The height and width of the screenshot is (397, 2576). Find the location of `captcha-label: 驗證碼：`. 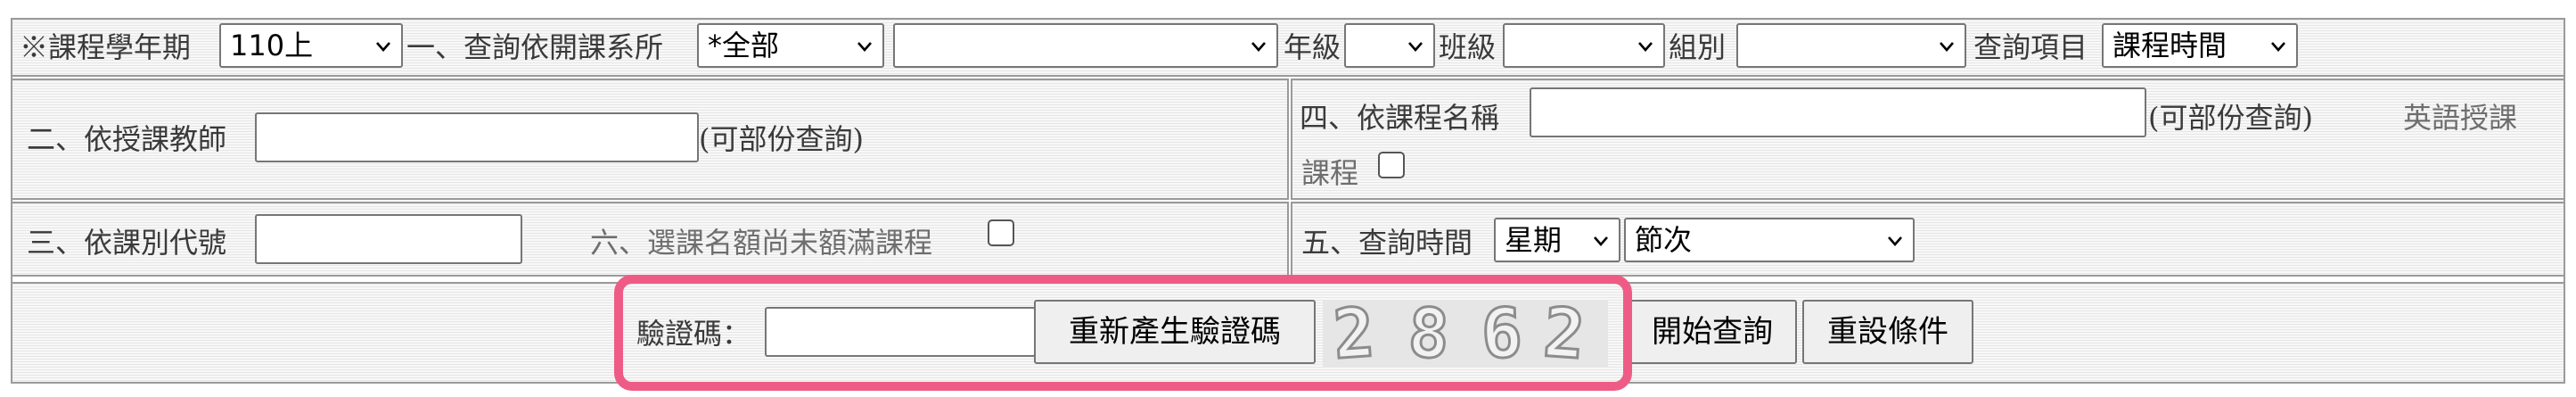

captcha-label: 驗證碼： is located at coordinates (693, 334).